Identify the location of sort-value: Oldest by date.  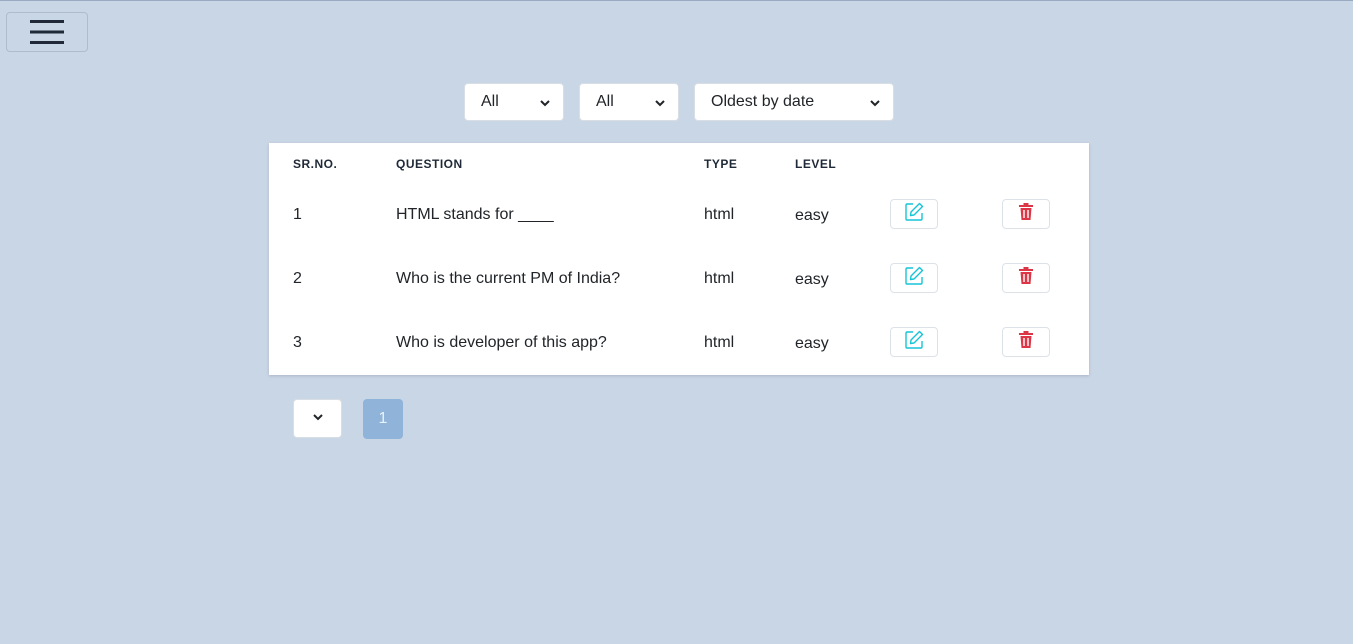
(763, 101).